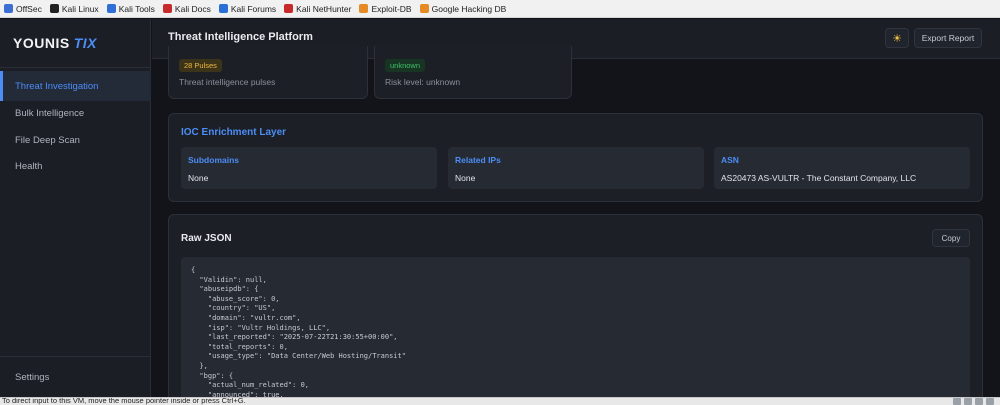 The height and width of the screenshot is (405, 1000). I want to click on bookmark-google-hacking-db: Google Hacking DB, so click(462, 9).